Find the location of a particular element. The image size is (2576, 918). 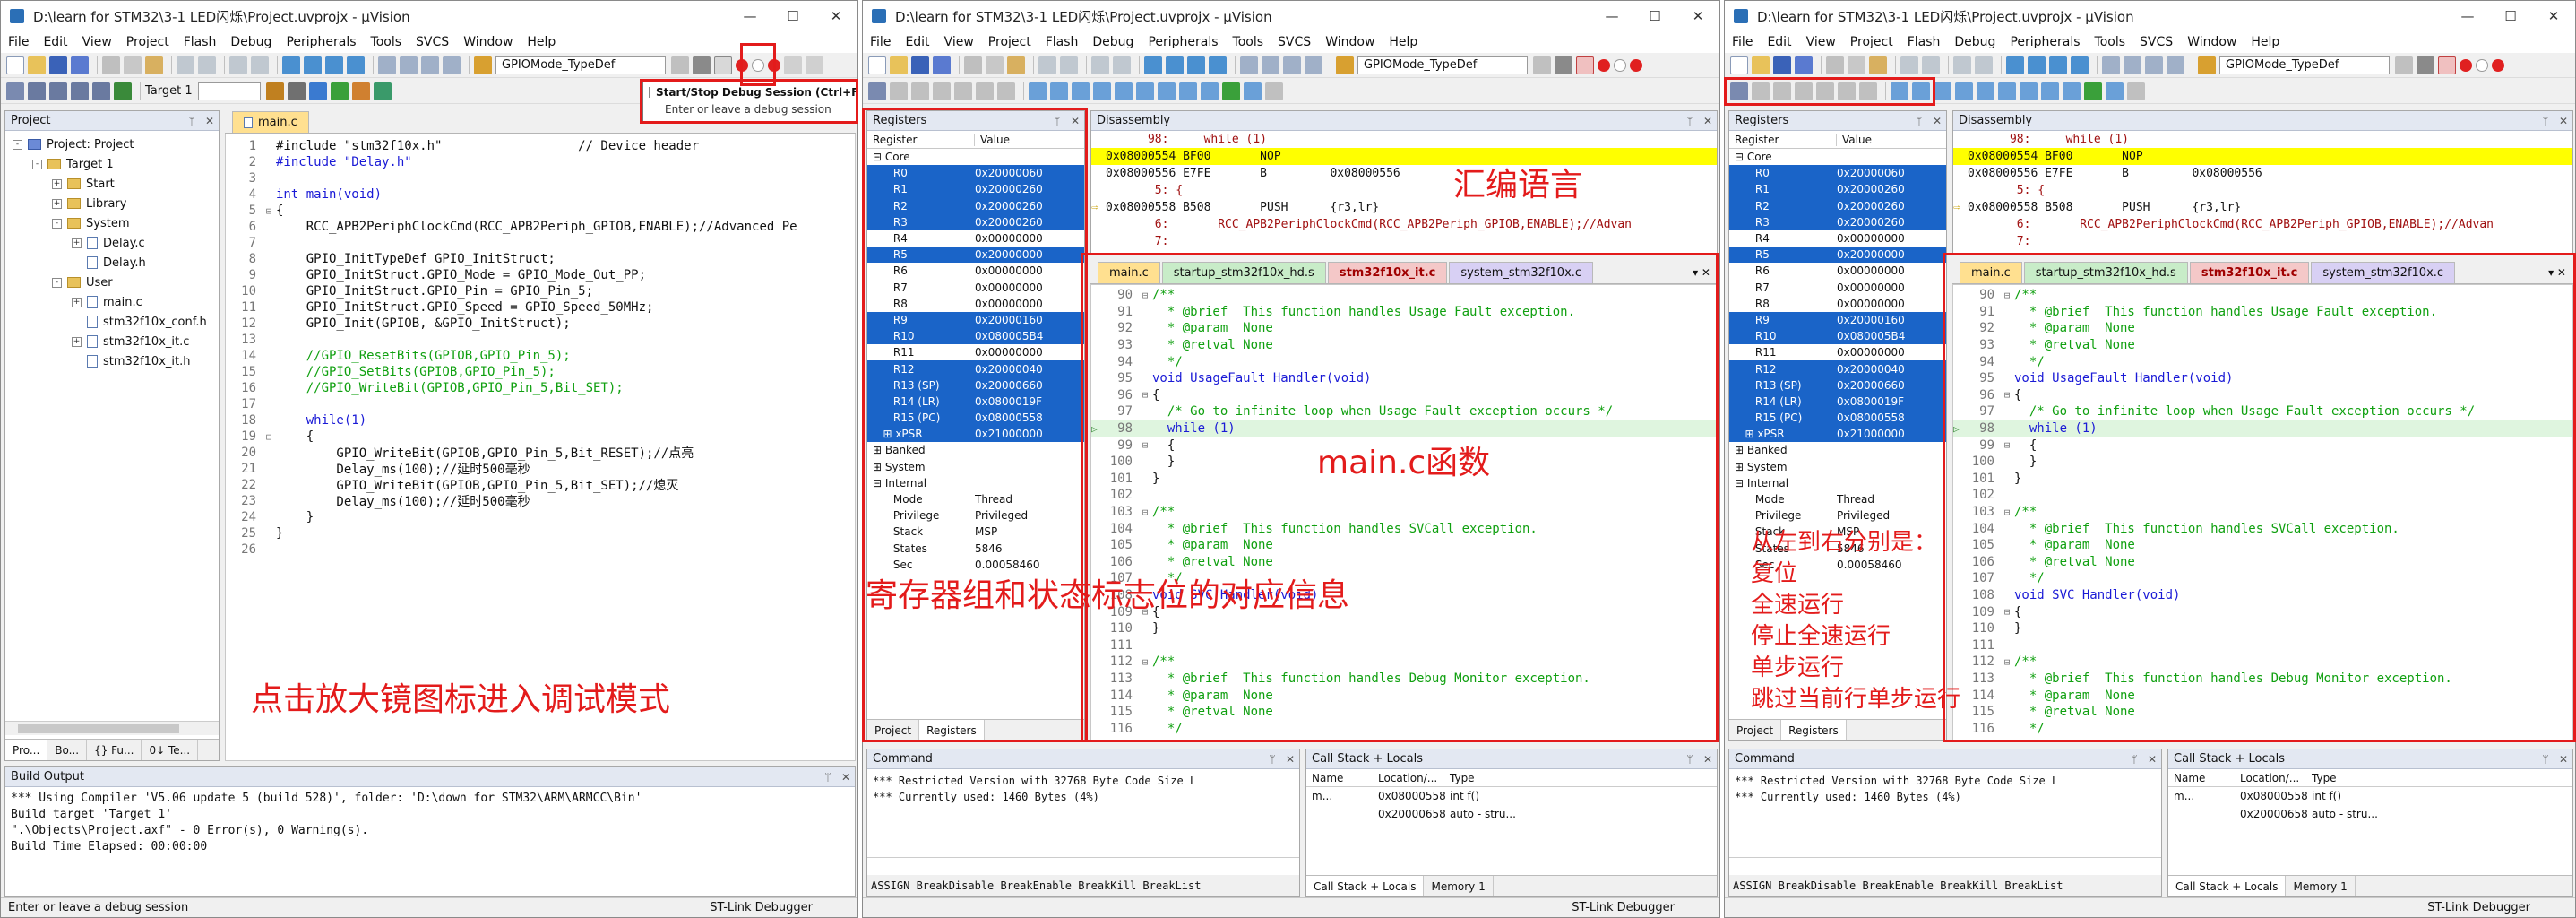

tab-main-c: main.c is located at coordinates (270, 122).